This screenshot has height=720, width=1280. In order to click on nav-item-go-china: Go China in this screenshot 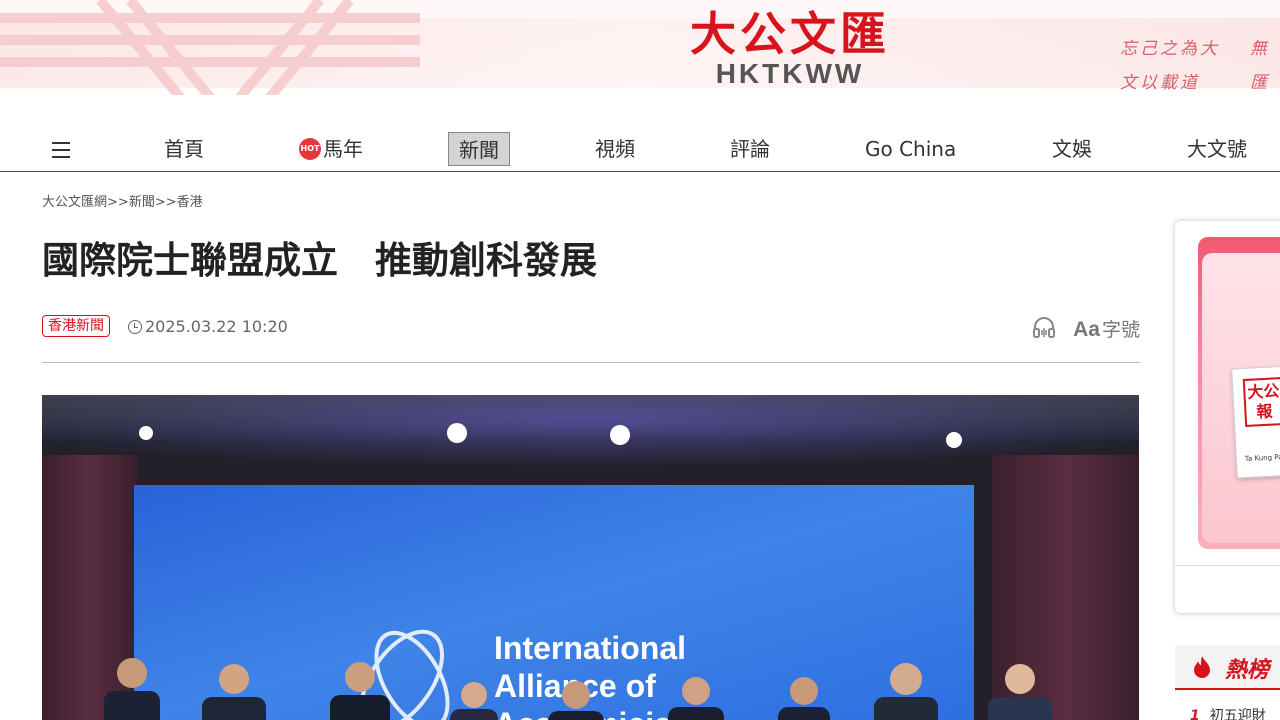, I will do `click(910, 149)`.